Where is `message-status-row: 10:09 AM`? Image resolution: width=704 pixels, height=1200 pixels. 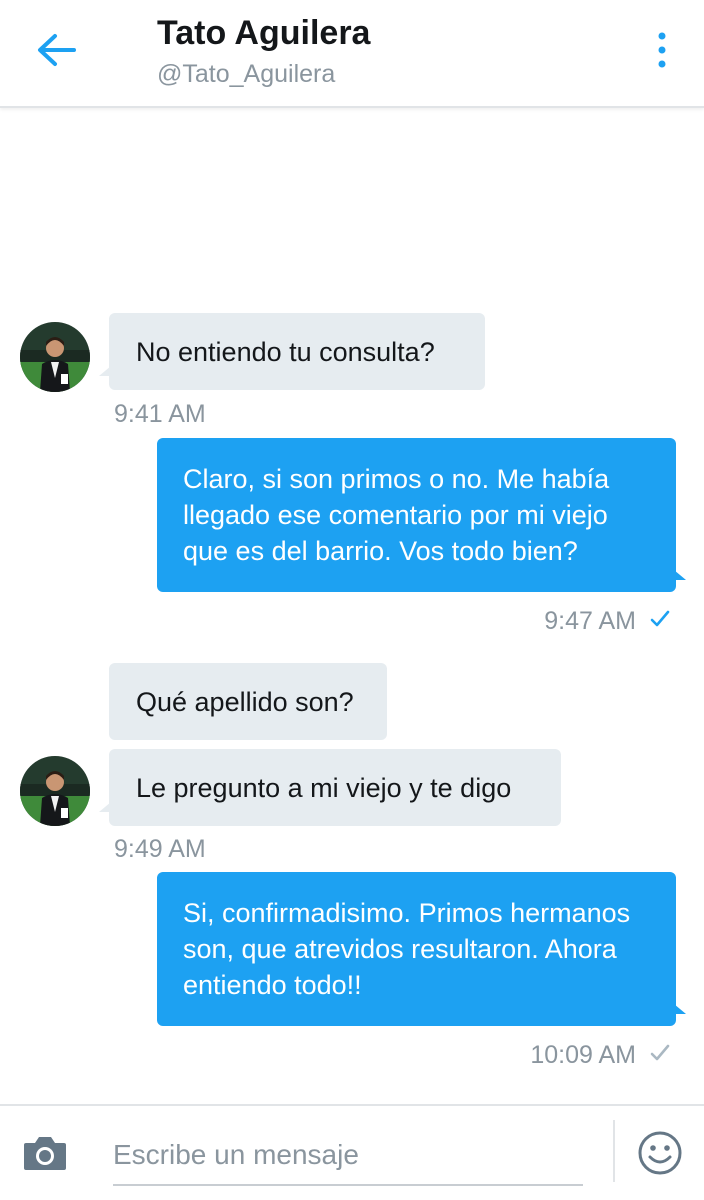 message-status-row: 10:09 AM is located at coordinates (545, 1055).